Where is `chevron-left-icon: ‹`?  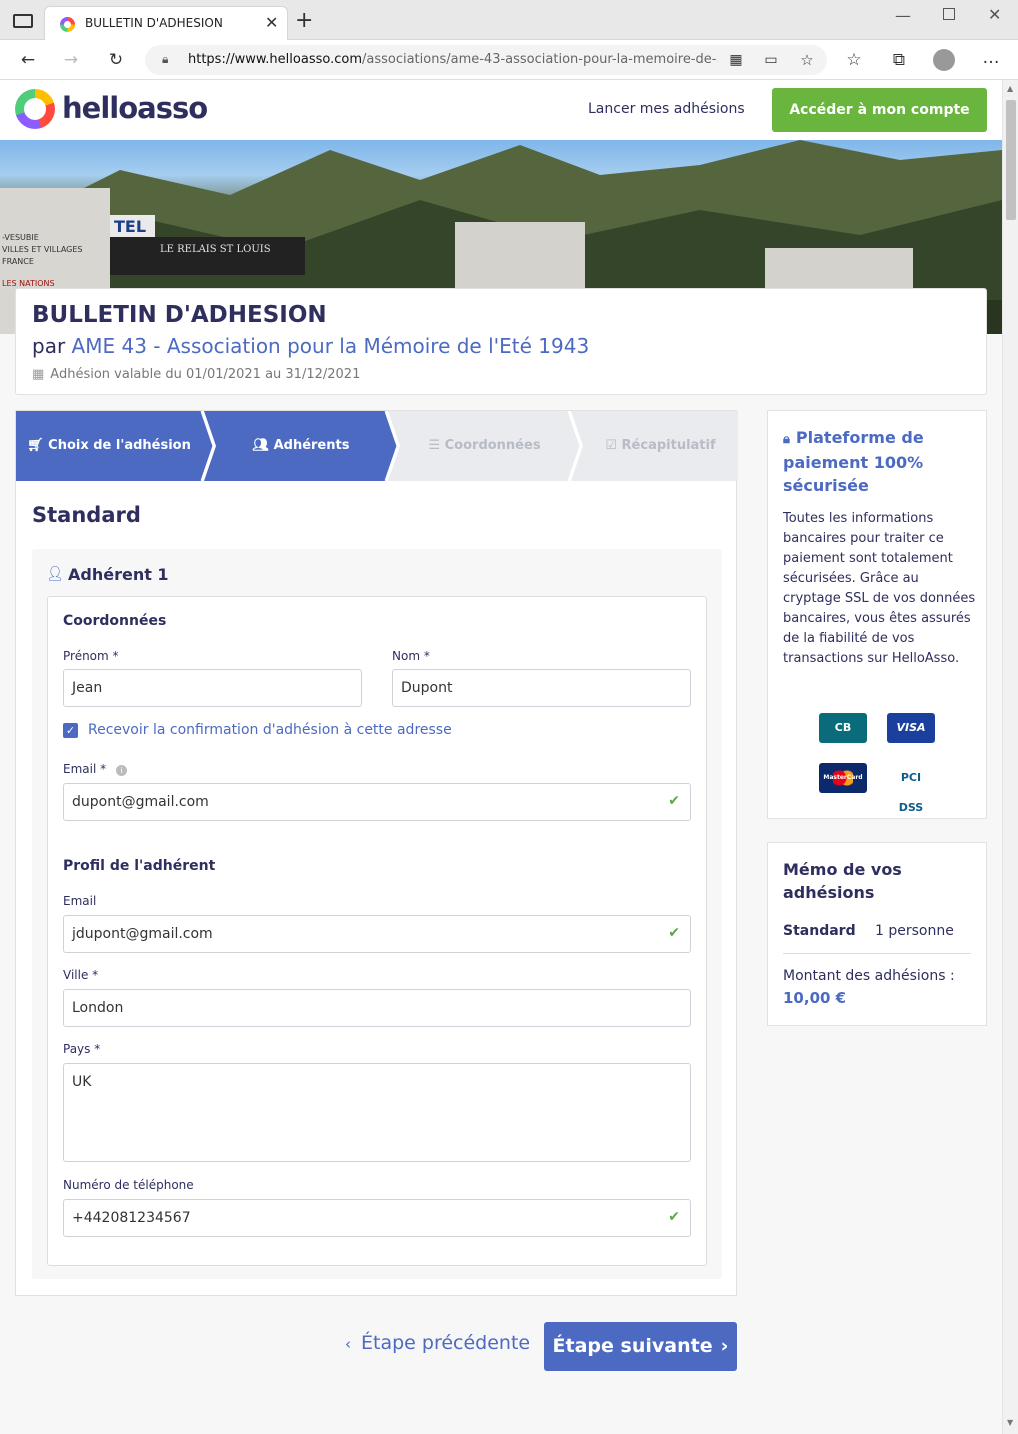
chevron-left-icon: ‹ is located at coordinates (348, 1344).